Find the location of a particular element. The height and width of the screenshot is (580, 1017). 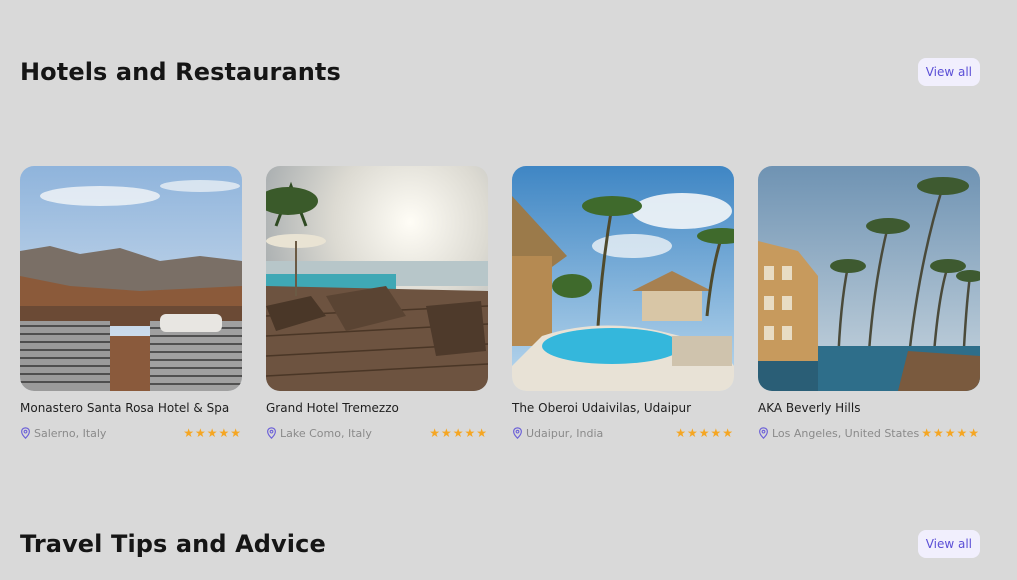

hotel-name: AKA Beverly Hills is located at coordinates (809, 408).